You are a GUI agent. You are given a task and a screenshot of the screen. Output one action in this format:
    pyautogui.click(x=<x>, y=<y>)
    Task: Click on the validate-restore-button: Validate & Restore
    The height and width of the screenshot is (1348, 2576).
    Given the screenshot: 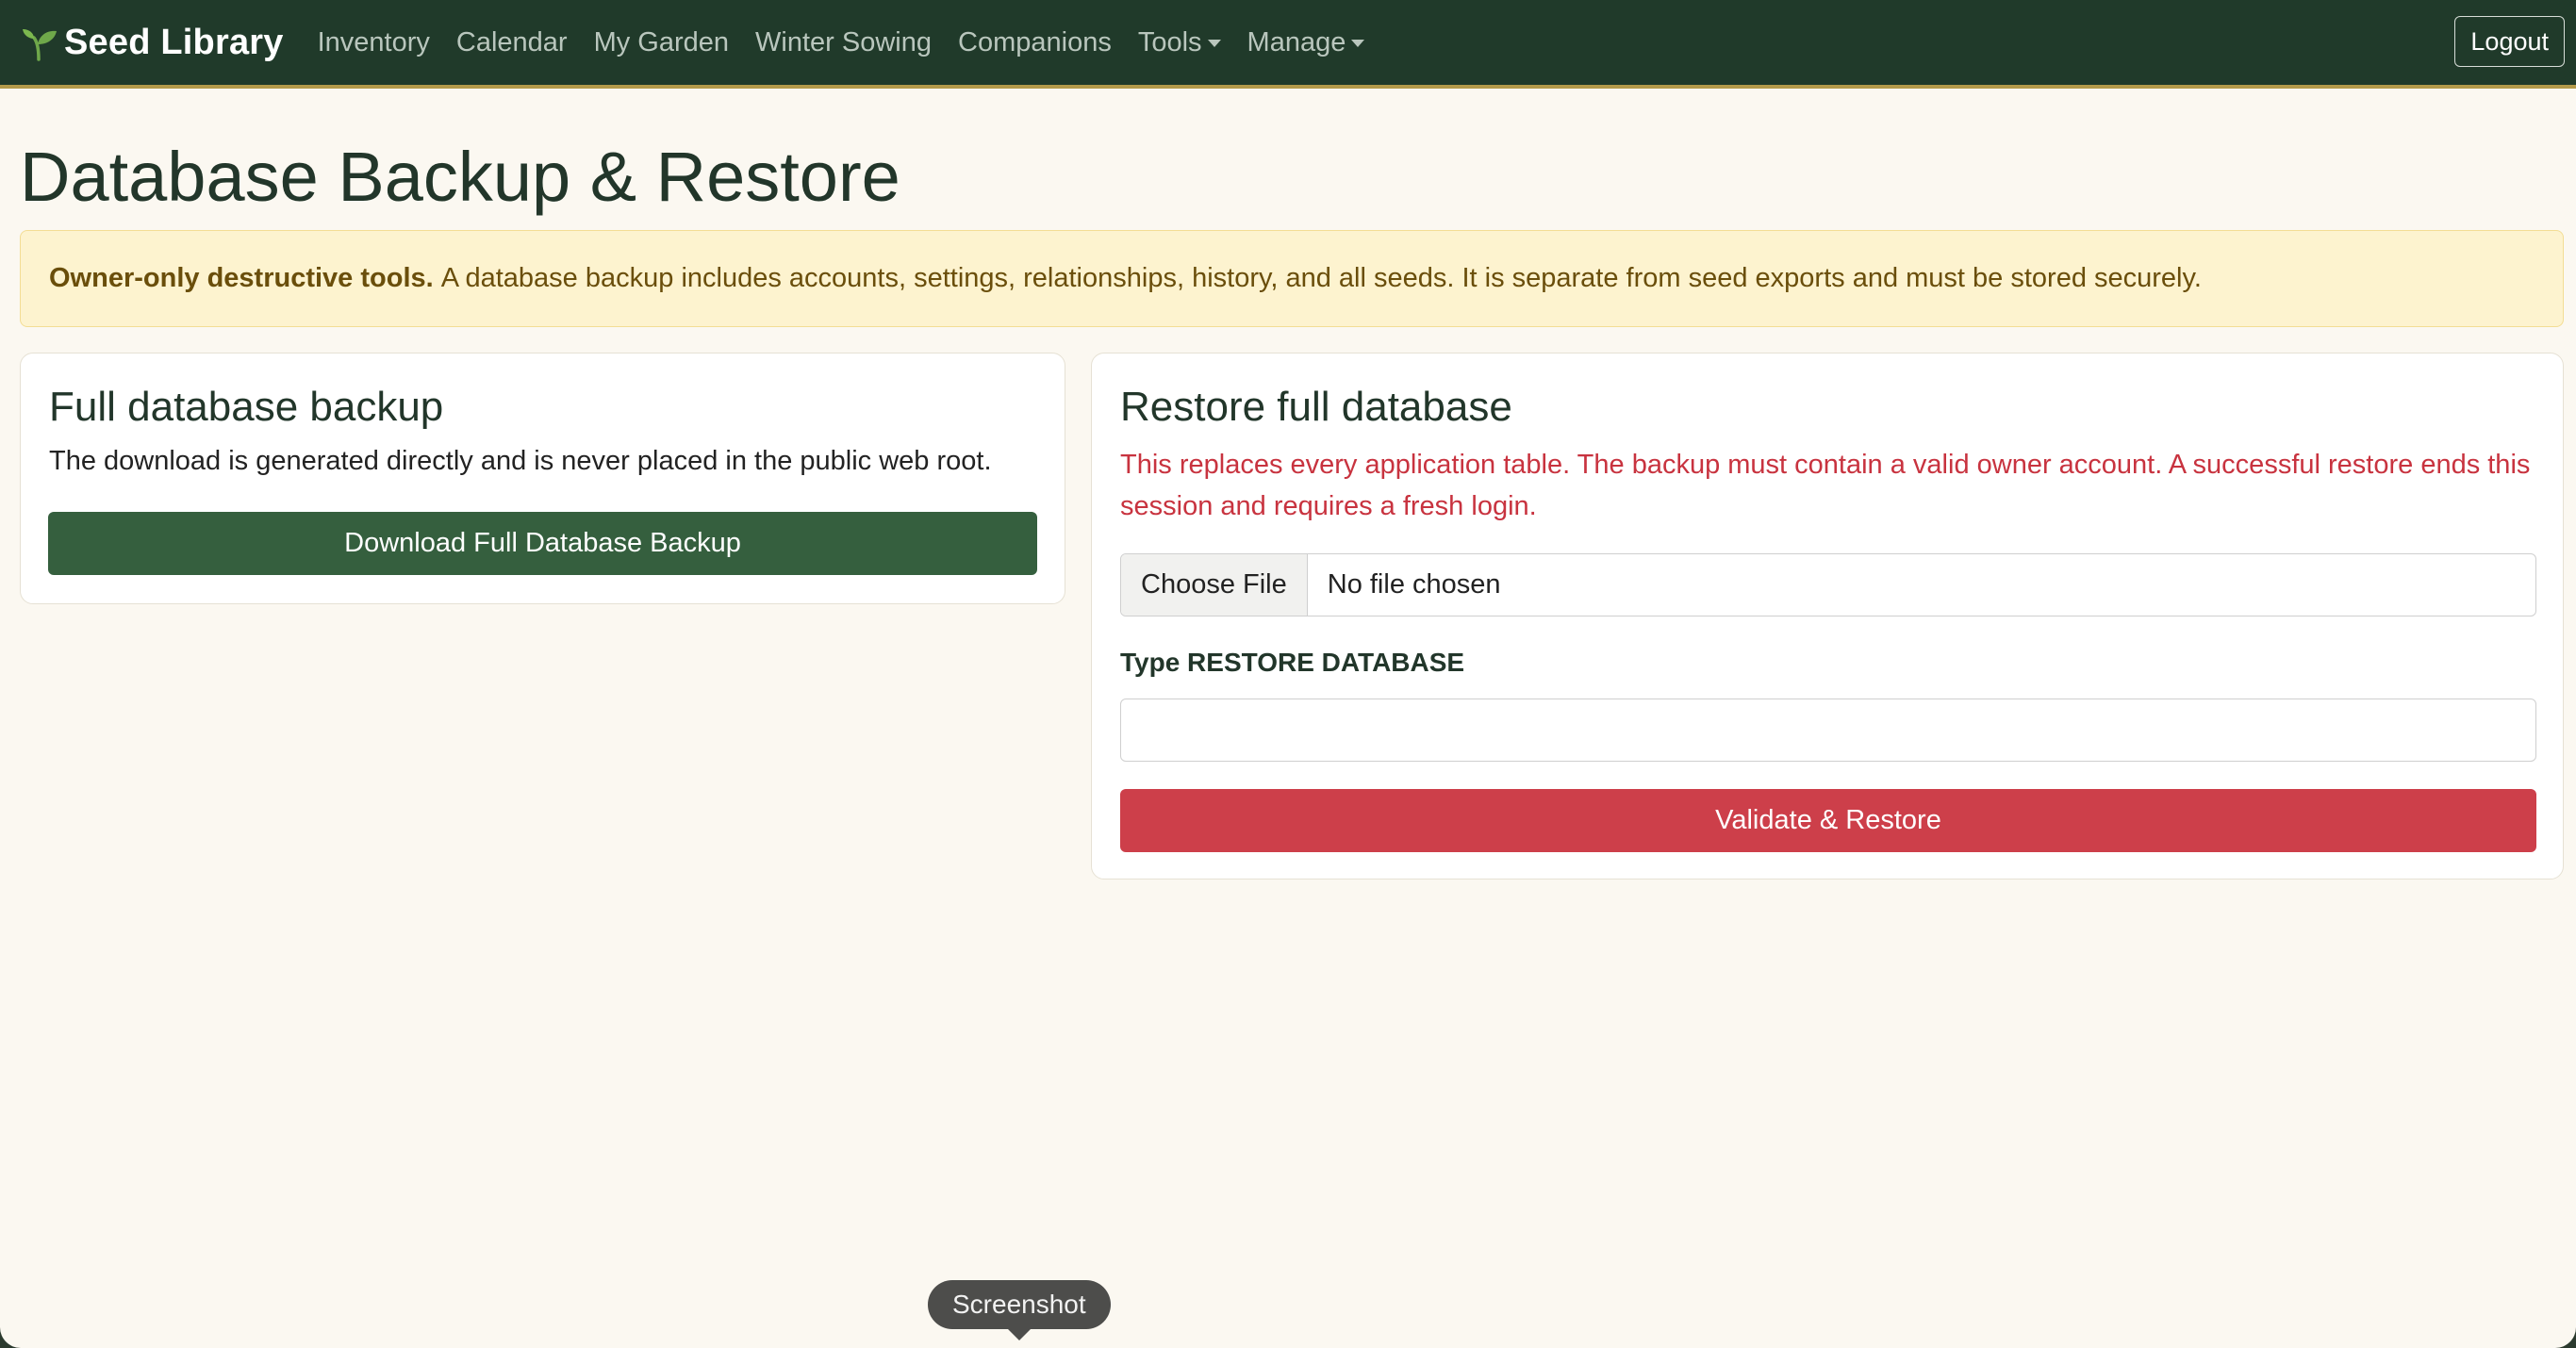 What is the action you would take?
    pyautogui.click(x=1828, y=820)
    